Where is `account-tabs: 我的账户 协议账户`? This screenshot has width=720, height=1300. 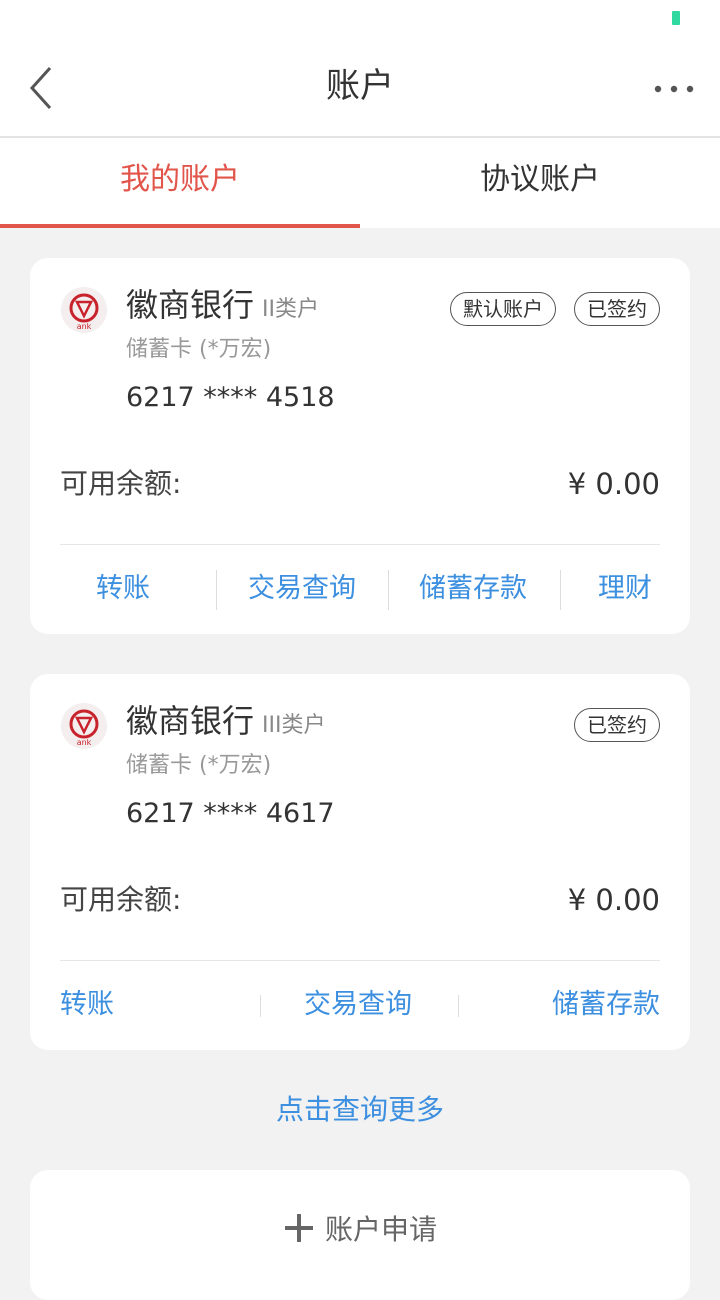 account-tabs: 我的账户 协议账户 is located at coordinates (360, 183).